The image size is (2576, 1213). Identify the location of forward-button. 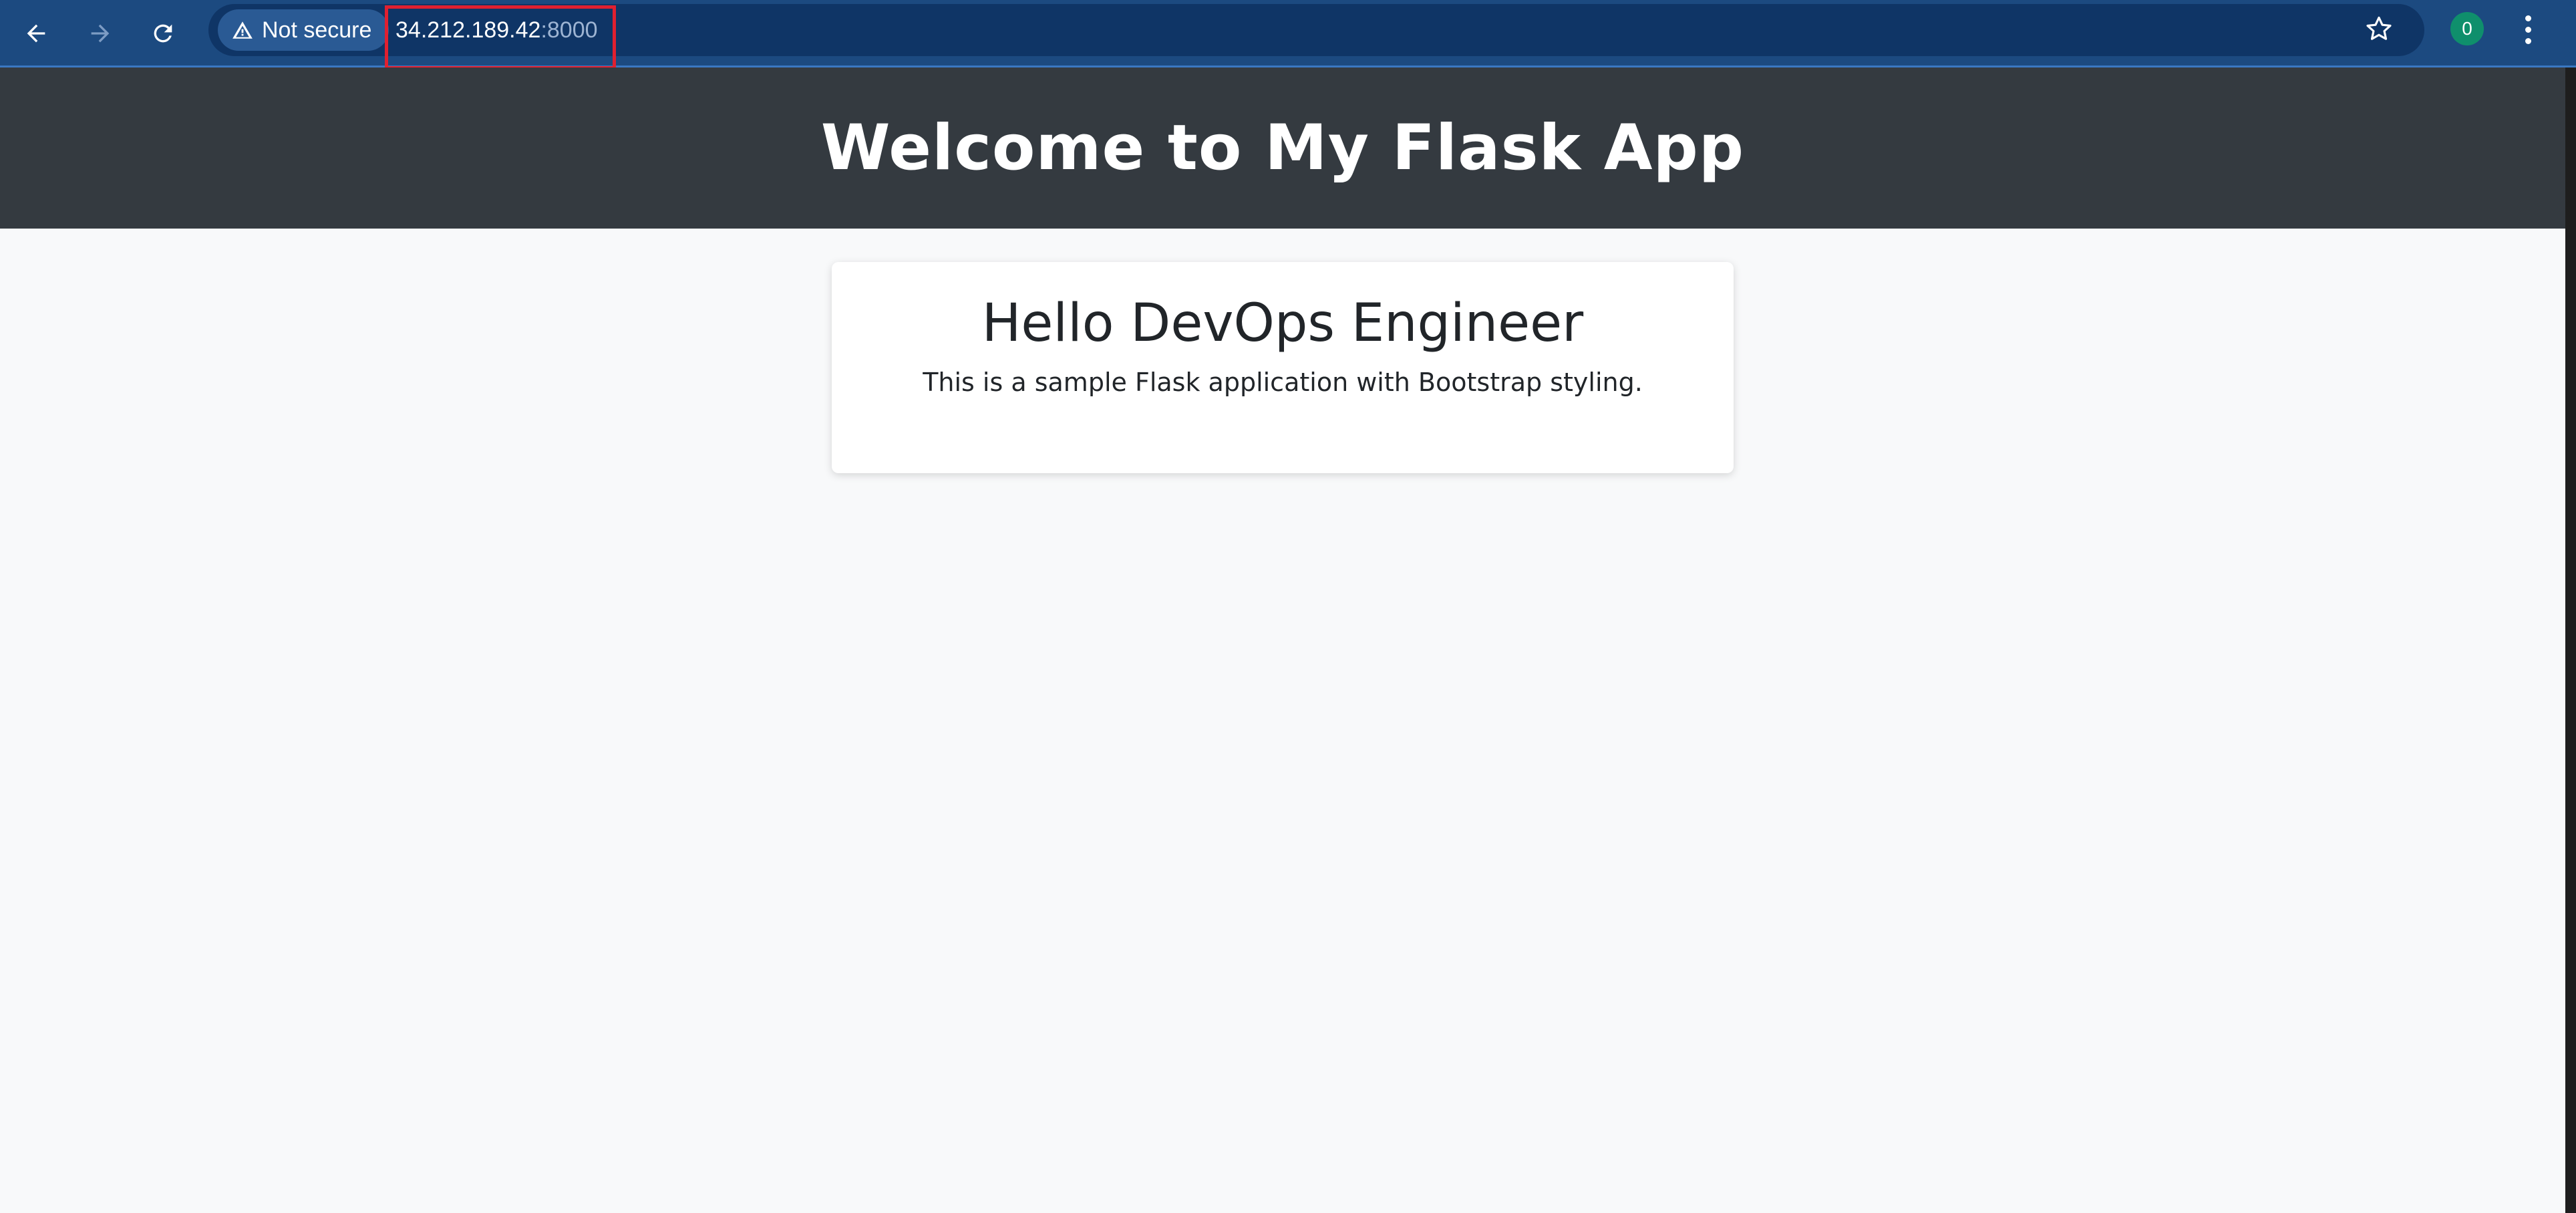
(100, 33).